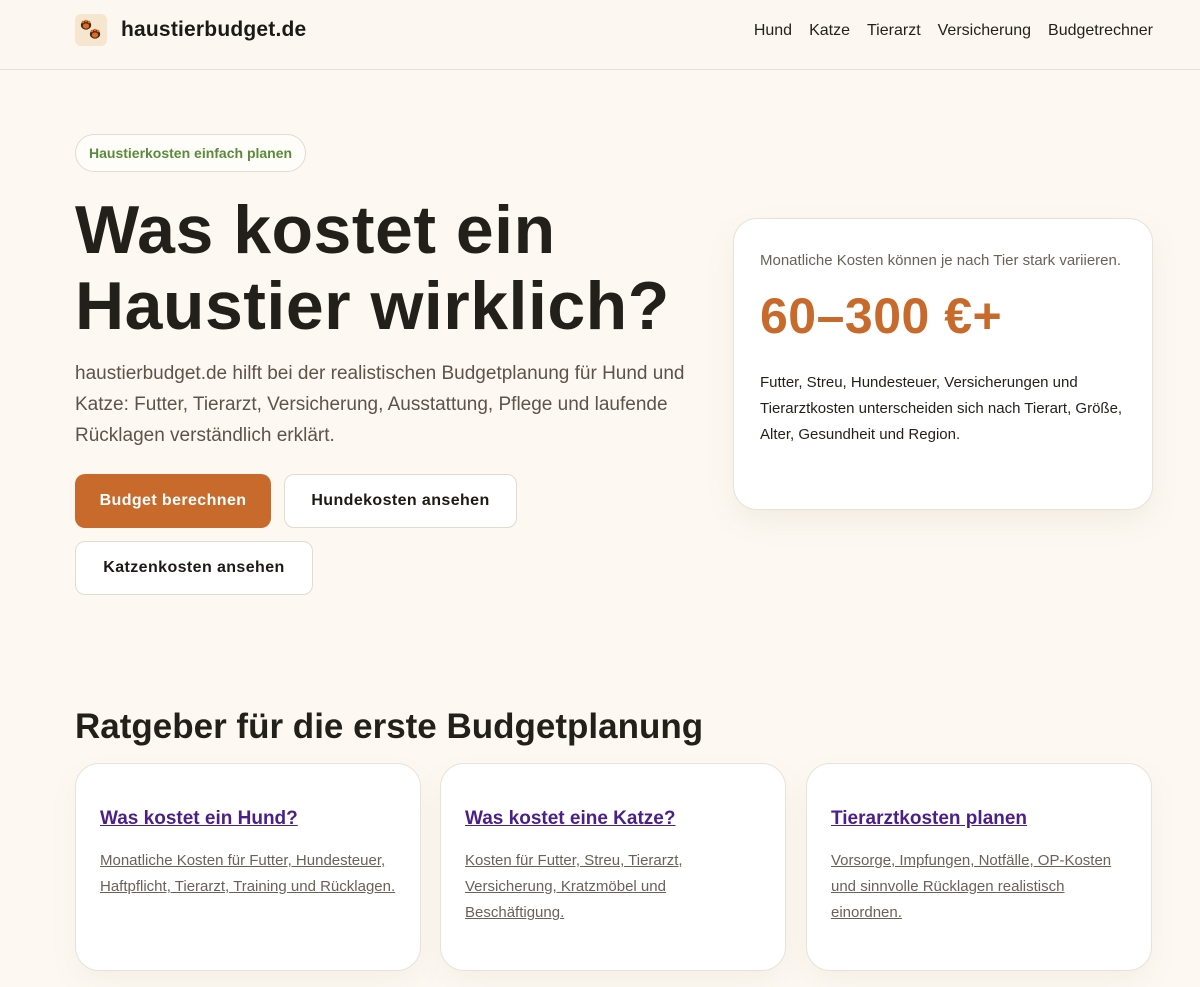  I want to click on logo: haustierbudget.de, so click(190, 30).